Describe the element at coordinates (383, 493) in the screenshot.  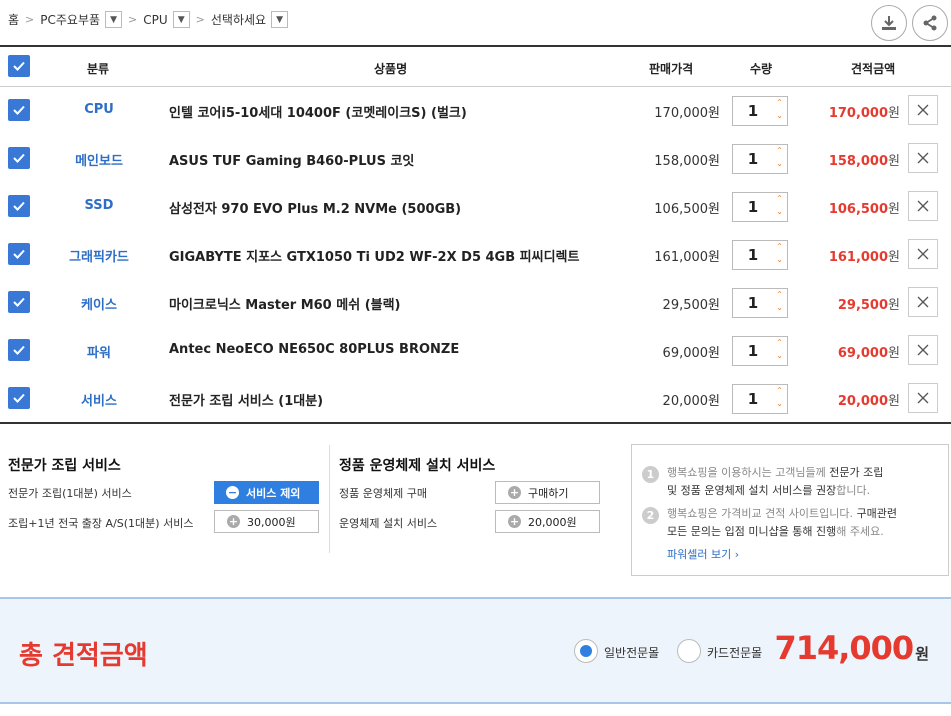
I see `os-item1-label: 정품 운영체제 구매` at that location.